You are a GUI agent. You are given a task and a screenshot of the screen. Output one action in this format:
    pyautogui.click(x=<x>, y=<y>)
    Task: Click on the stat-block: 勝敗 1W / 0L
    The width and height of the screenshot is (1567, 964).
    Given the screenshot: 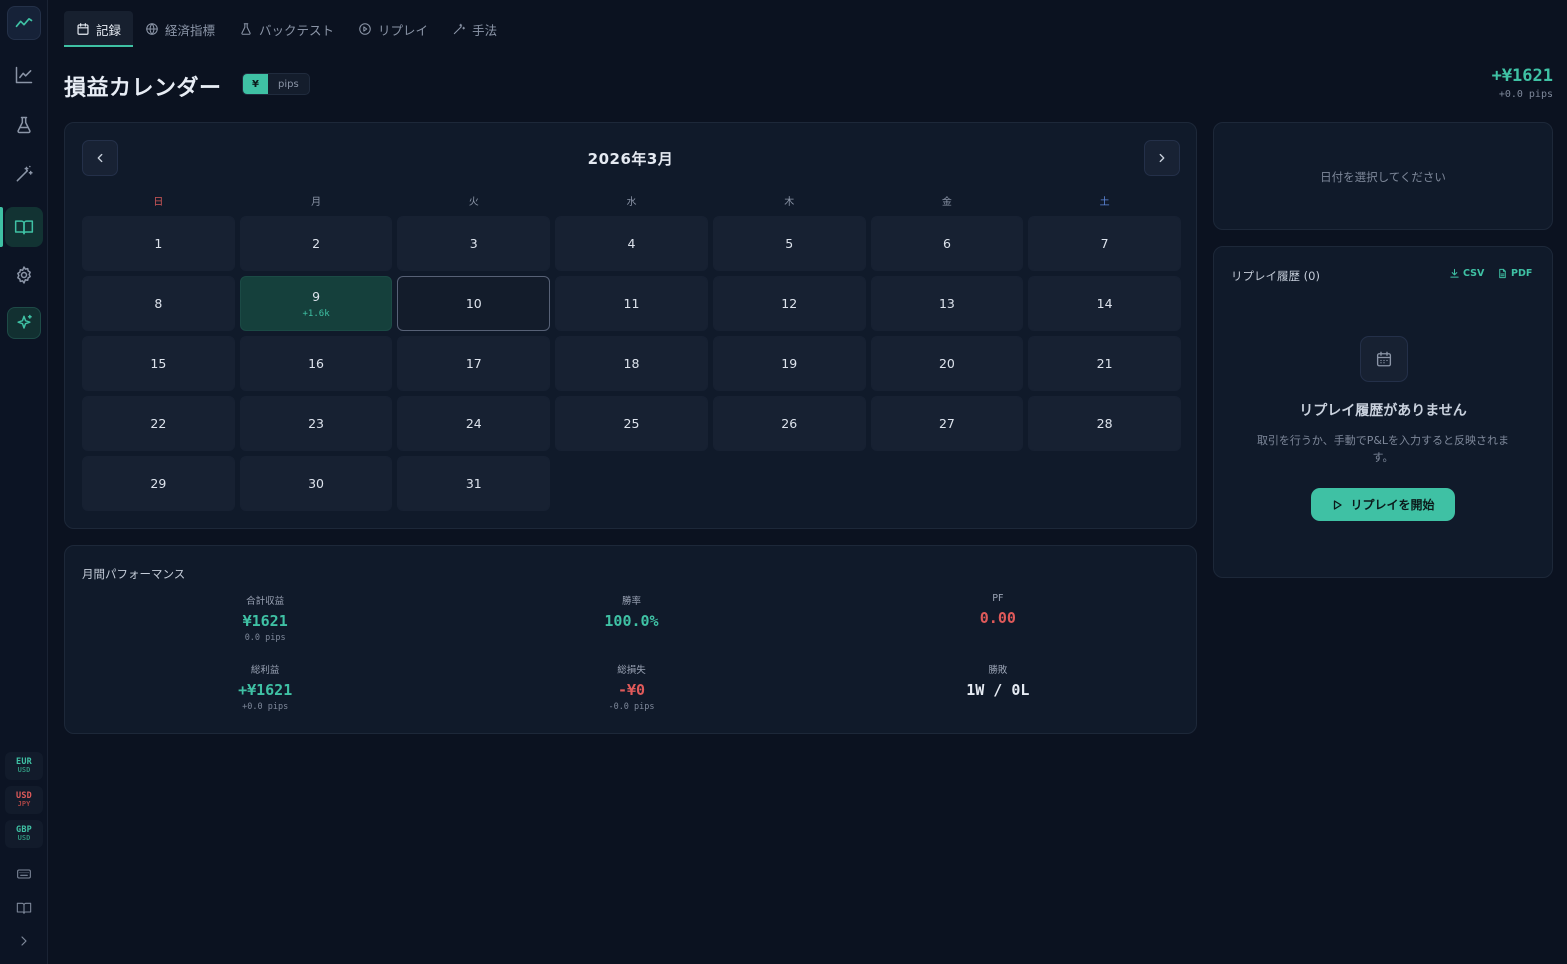 What is the action you would take?
    pyautogui.click(x=998, y=690)
    